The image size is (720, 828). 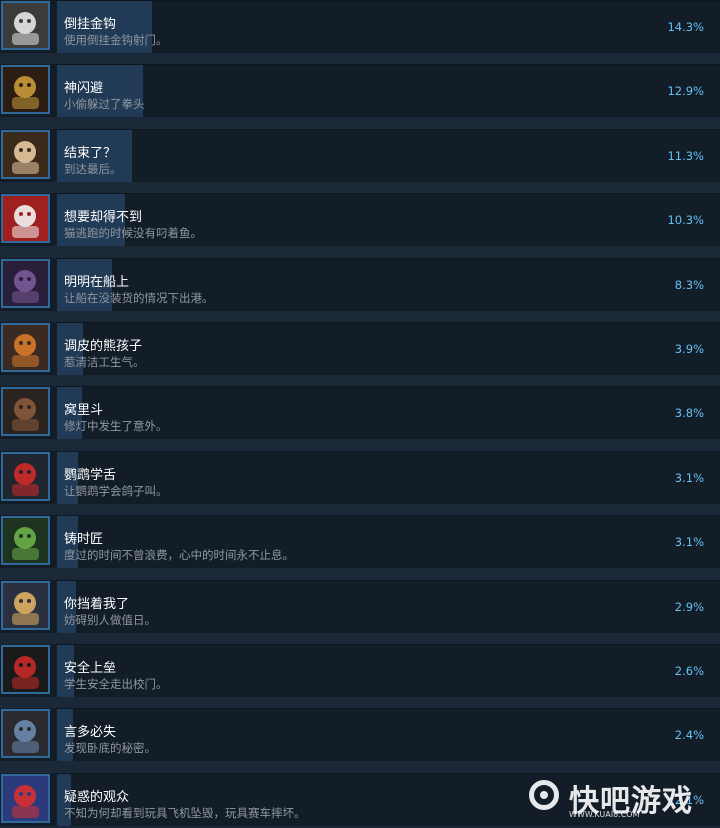 What do you see at coordinates (360, 219) in the screenshot?
I see `achievement-row: 想要却得不到 猫逃跑的时候没有叼着鱼。 10.3%` at bounding box center [360, 219].